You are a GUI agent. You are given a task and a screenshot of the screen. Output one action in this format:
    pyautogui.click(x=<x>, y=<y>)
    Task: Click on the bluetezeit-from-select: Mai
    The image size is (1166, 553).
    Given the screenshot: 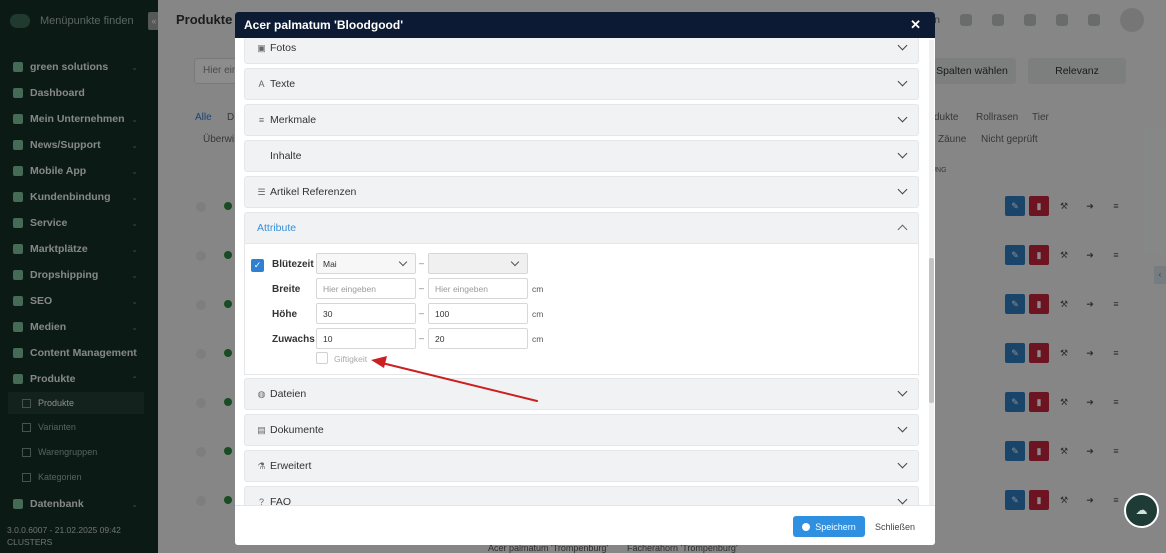 What is the action you would take?
    pyautogui.click(x=366, y=263)
    